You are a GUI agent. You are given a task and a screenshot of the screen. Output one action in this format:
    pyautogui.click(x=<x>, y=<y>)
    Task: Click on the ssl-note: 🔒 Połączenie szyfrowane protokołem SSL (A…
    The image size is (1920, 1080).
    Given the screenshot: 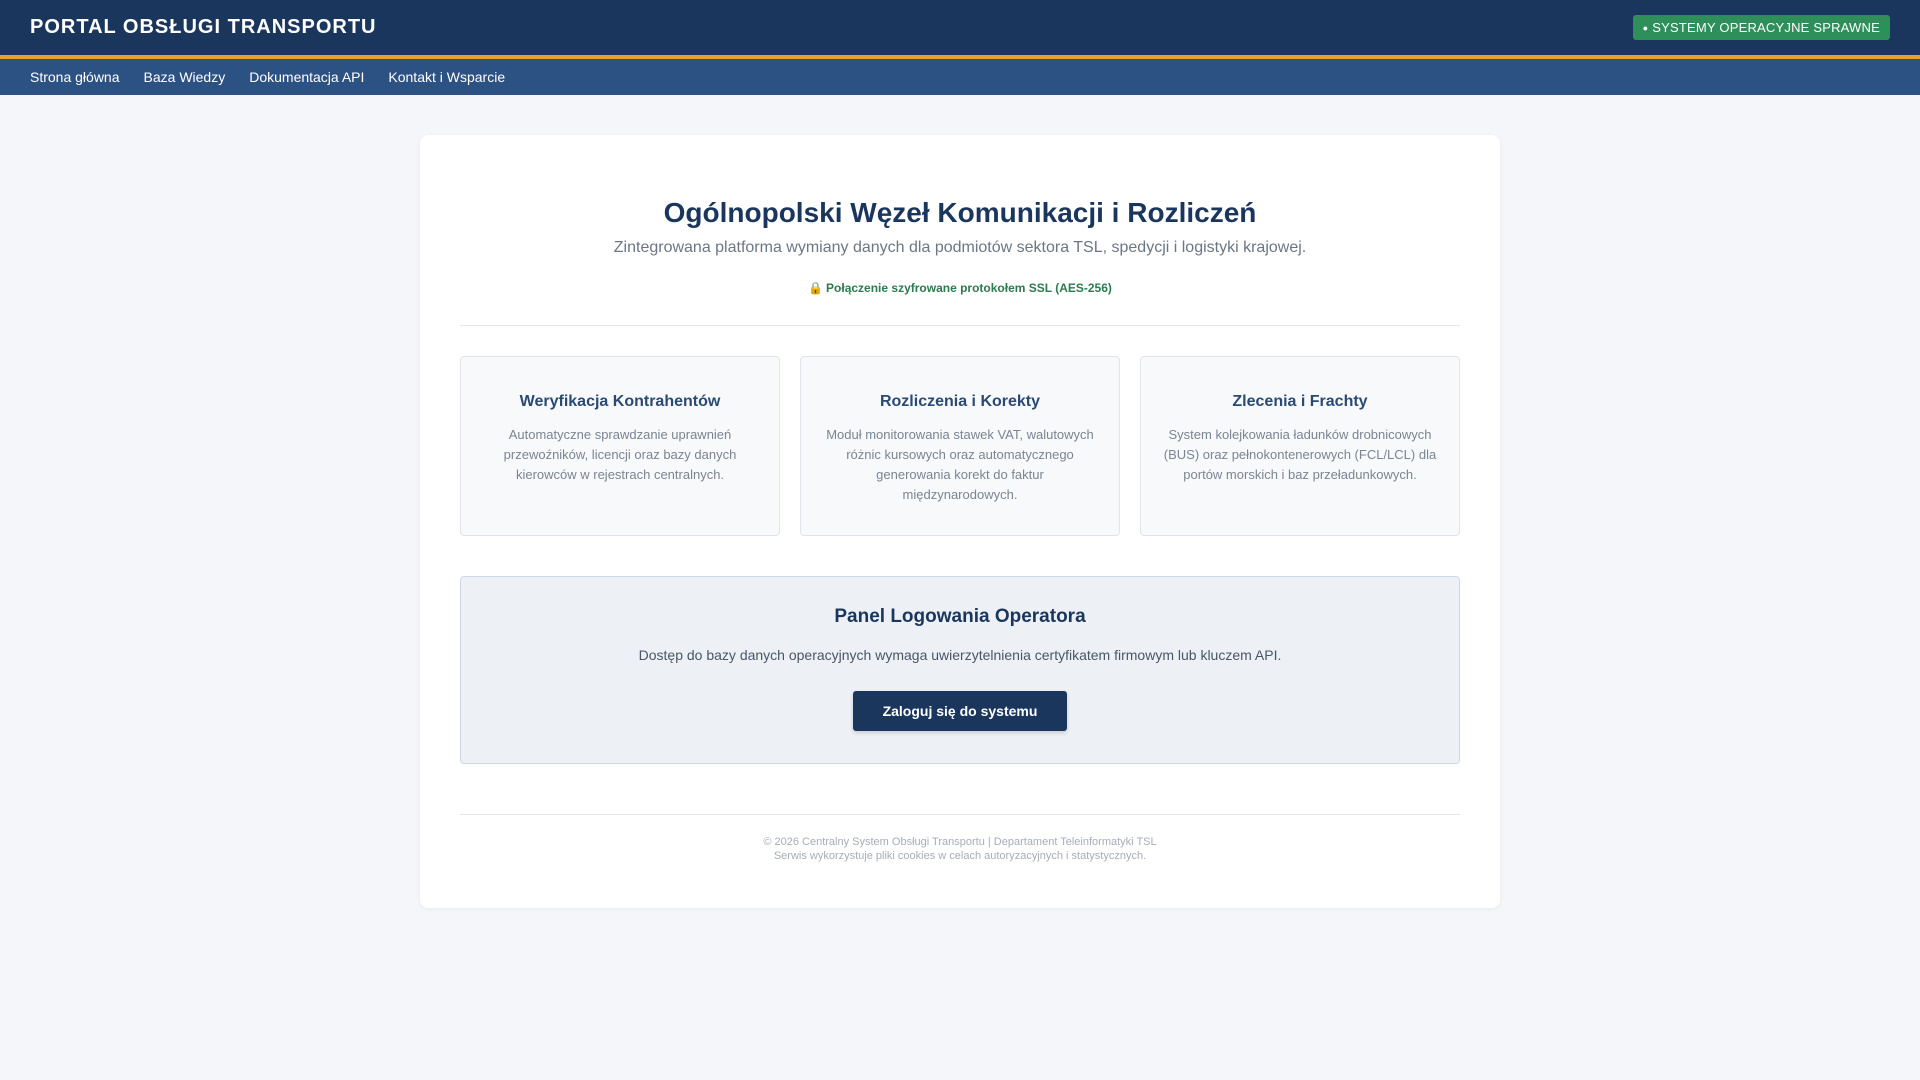 What is the action you would take?
    pyautogui.click(x=960, y=288)
    